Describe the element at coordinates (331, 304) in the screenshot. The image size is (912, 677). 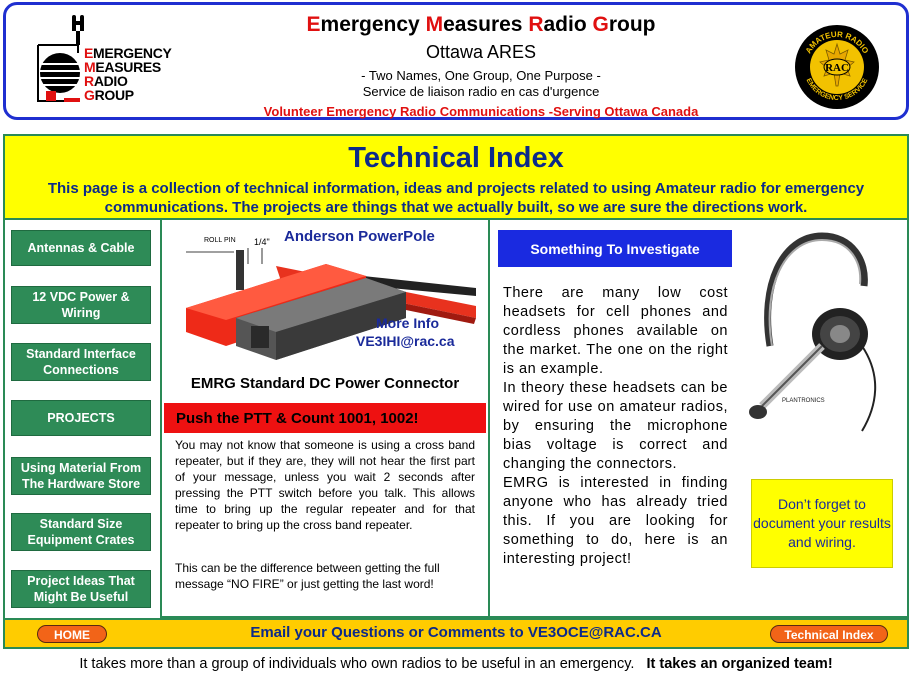
I see `powerpole-connector-image` at that location.